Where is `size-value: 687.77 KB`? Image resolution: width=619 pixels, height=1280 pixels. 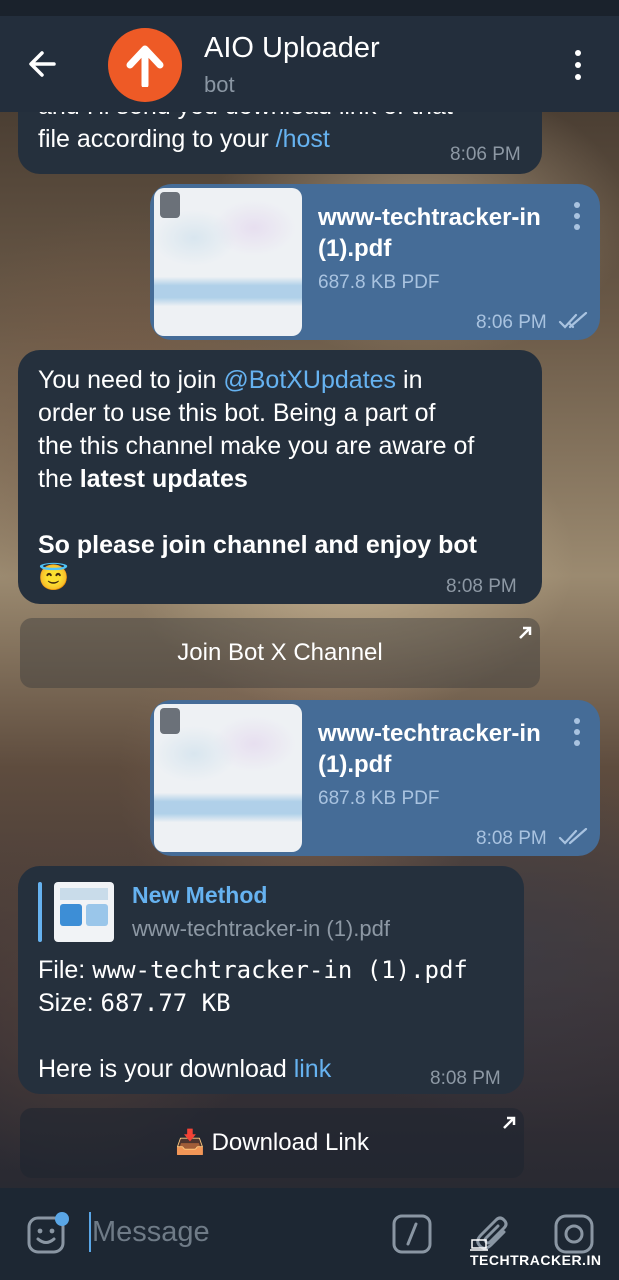
size-value: 687.77 KB is located at coordinates (165, 1003).